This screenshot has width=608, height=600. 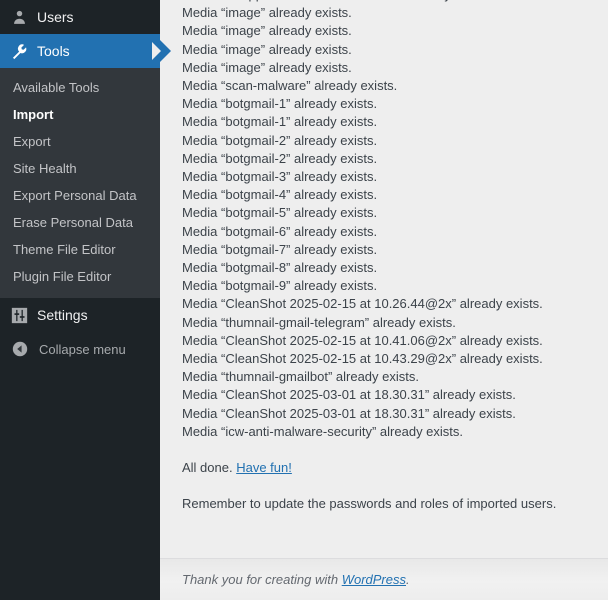 I want to click on sidebar-subitem-export: Export, so click(x=80, y=141).